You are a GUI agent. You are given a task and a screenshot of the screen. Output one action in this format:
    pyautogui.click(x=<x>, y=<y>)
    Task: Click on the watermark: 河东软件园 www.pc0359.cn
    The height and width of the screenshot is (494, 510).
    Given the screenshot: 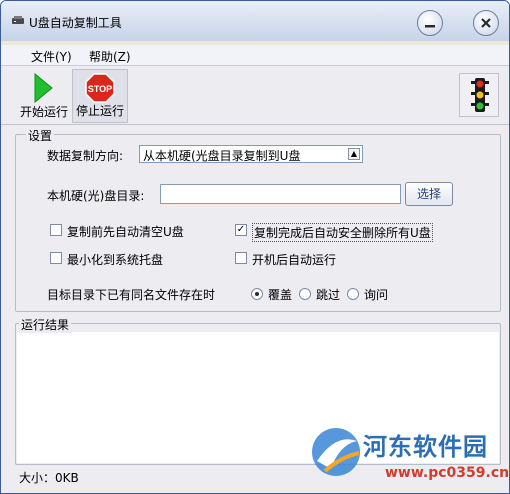 What is the action you would take?
    pyautogui.click(x=407, y=457)
    